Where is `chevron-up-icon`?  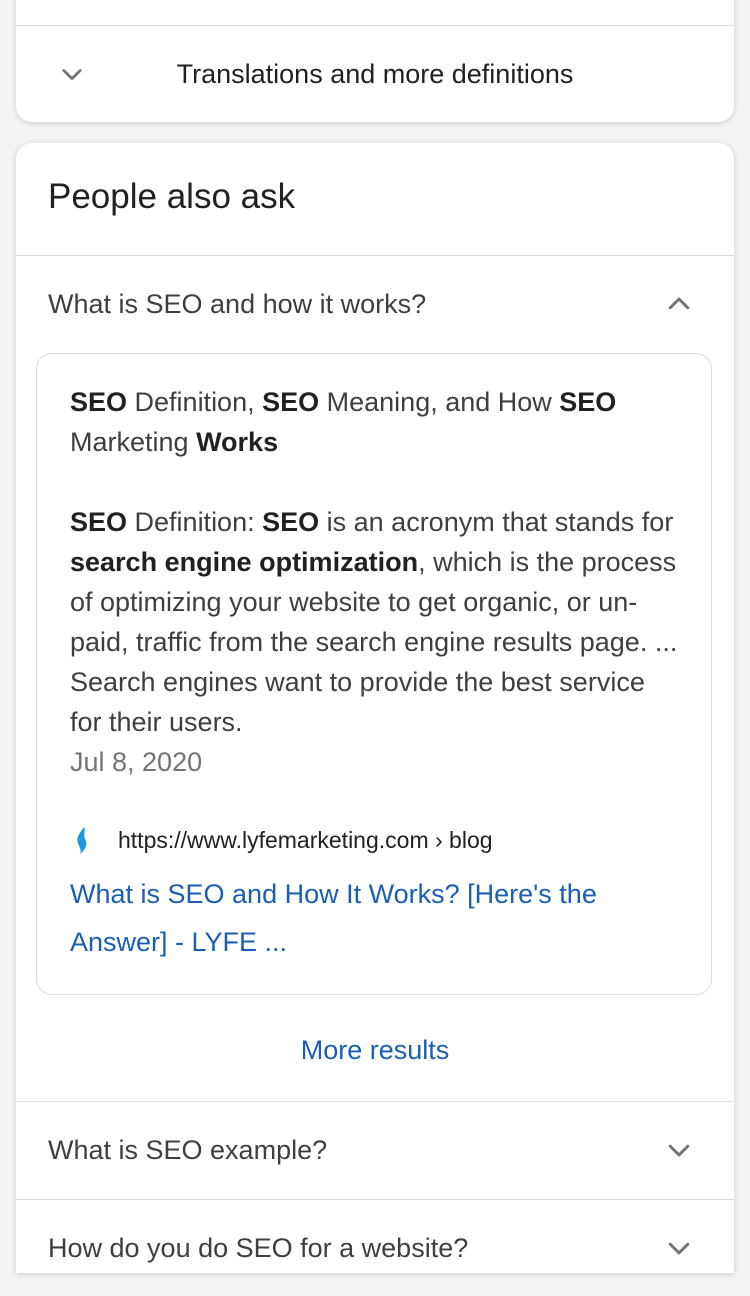
chevron-up-icon is located at coordinates (679, 303).